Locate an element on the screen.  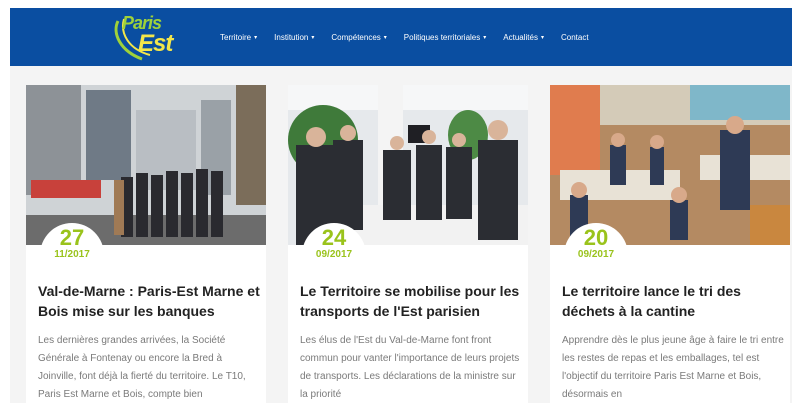
group-of-officials-on-street-photo is located at coordinates (146, 165).